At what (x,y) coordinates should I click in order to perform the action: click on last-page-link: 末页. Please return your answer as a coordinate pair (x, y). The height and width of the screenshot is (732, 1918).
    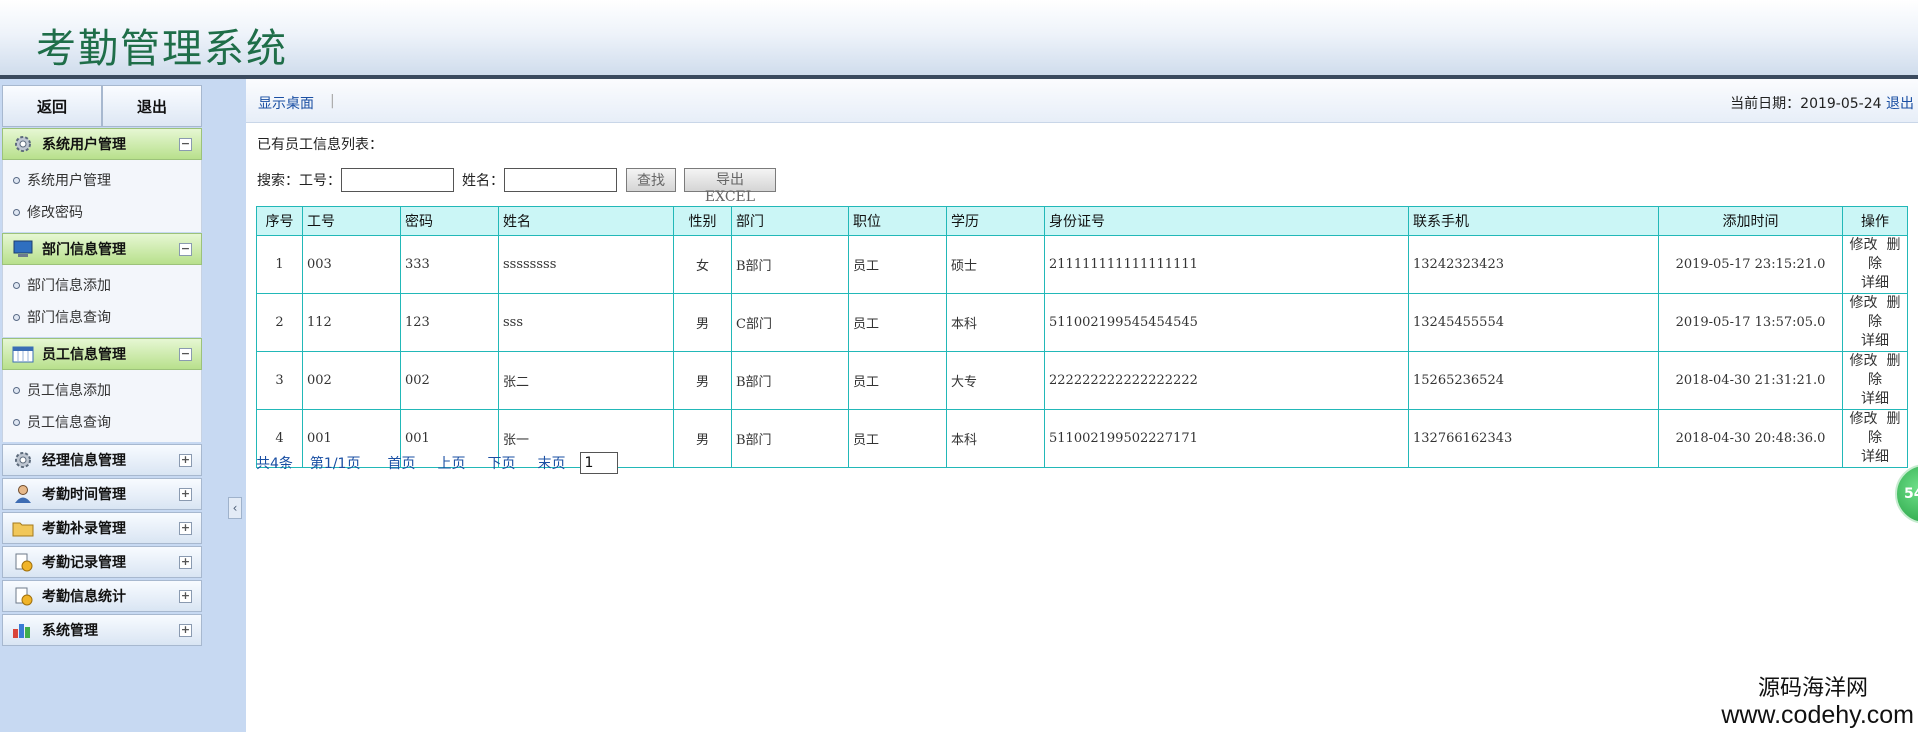
    Looking at the image, I should click on (551, 463).